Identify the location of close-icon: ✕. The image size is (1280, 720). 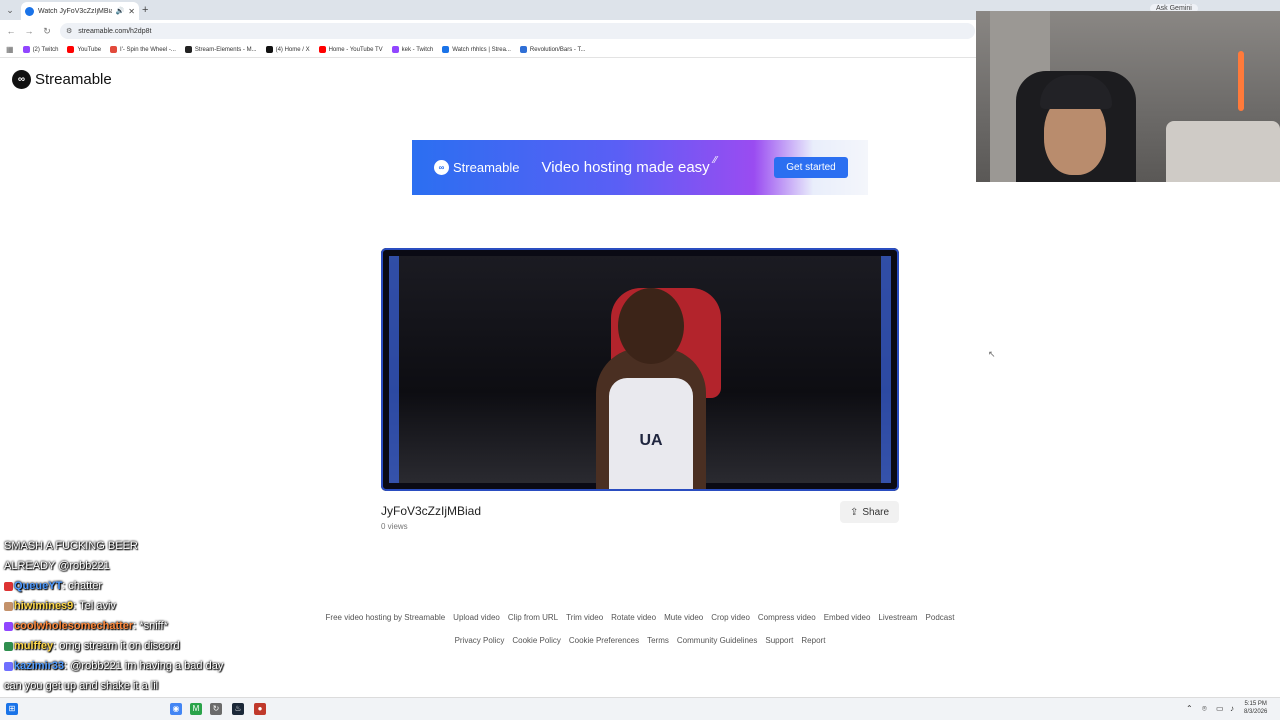
(131, 11).